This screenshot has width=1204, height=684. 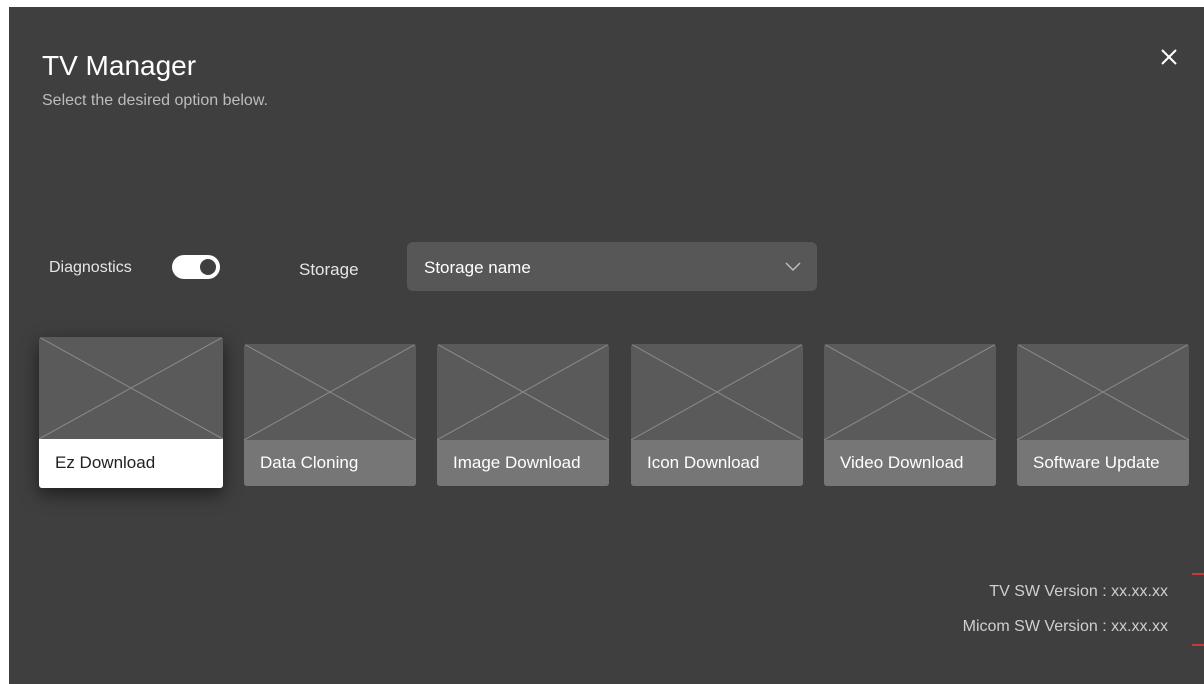 I want to click on close-icon, so click(x=1169, y=57).